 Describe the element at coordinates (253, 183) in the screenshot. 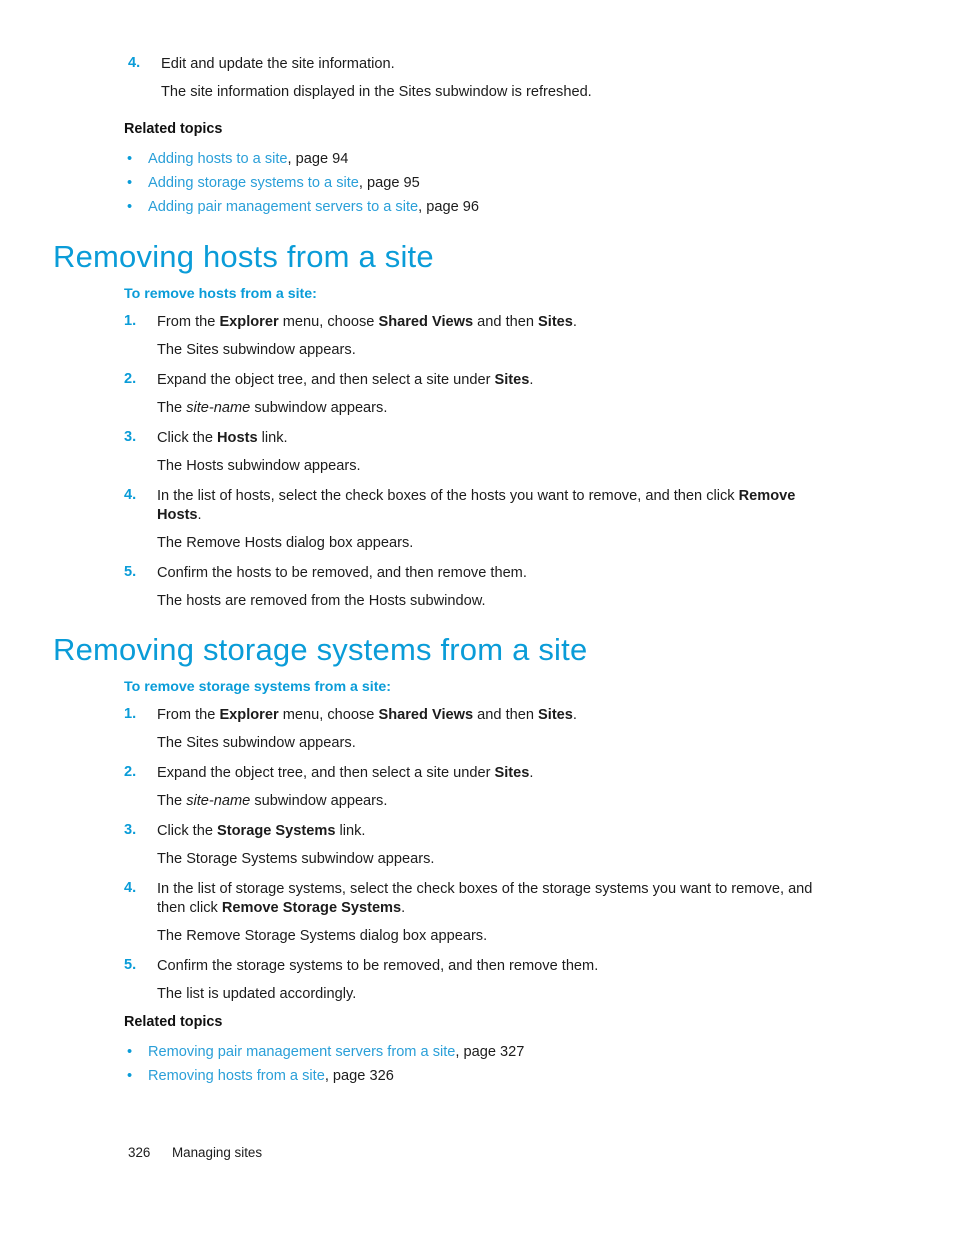

I see `cross-reference-link: Adding storage systems to a site` at that location.